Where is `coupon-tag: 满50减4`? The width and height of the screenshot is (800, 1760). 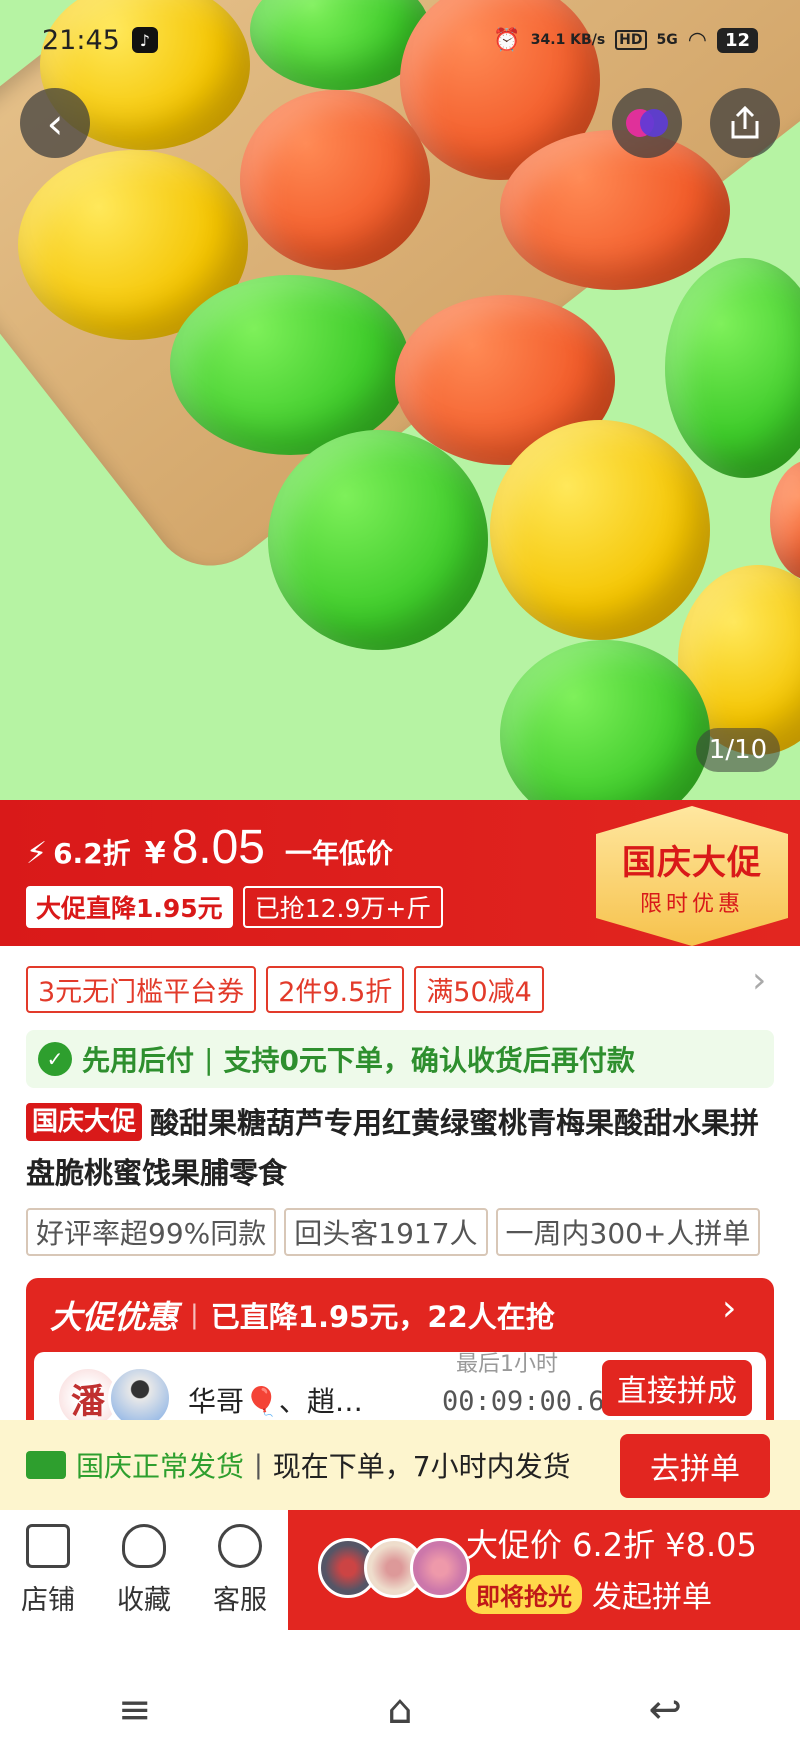
coupon-tag: 满50减4 is located at coordinates (479, 989).